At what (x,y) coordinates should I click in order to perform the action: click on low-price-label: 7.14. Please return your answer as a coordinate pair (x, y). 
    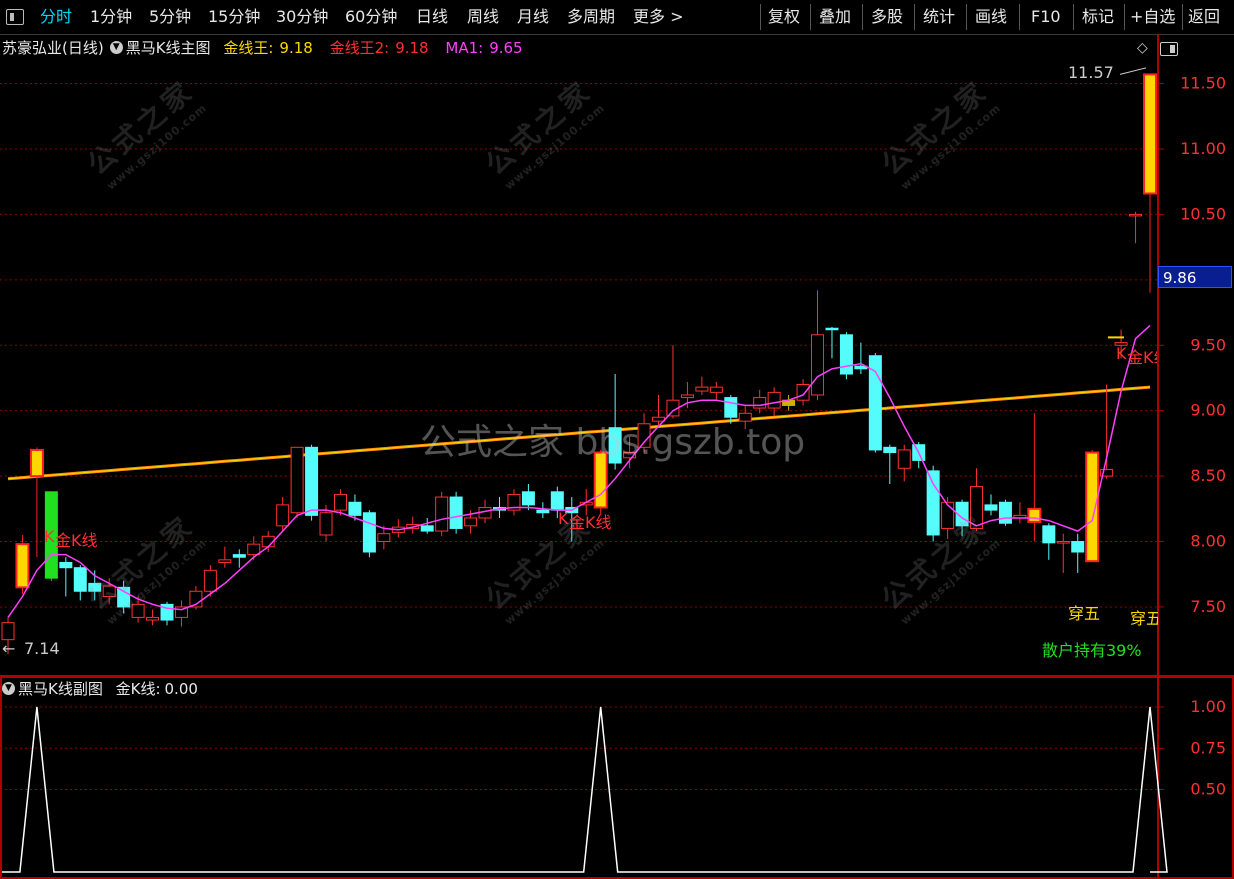
    Looking at the image, I should click on (42, 648).